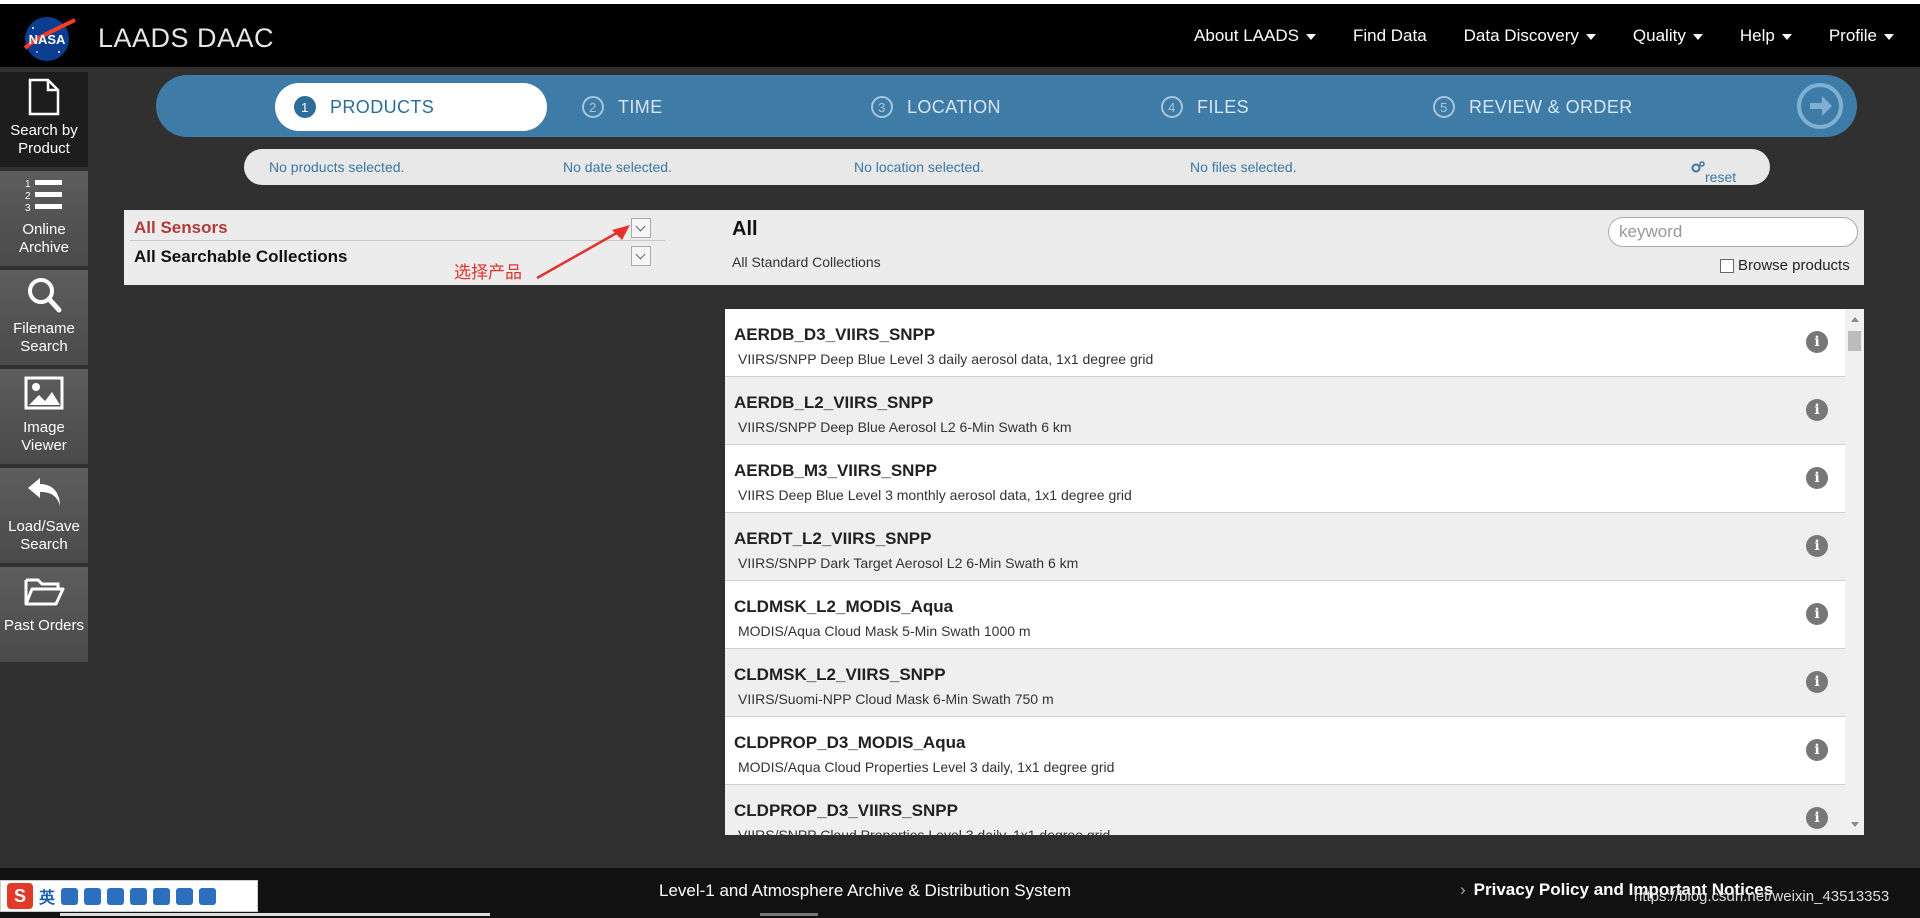 The image size is (1920, 918). What do you see at coordinates (45, 295) in the screenshot?
I see `search-icon` at bounding box center [45, 295].